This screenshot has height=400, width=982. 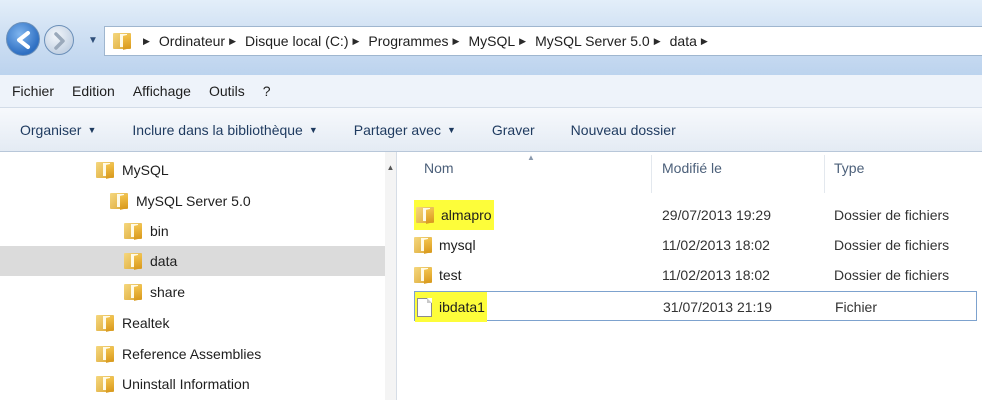 I want to click on column-header-modified: Modifié le, so click(x=692, y=168).